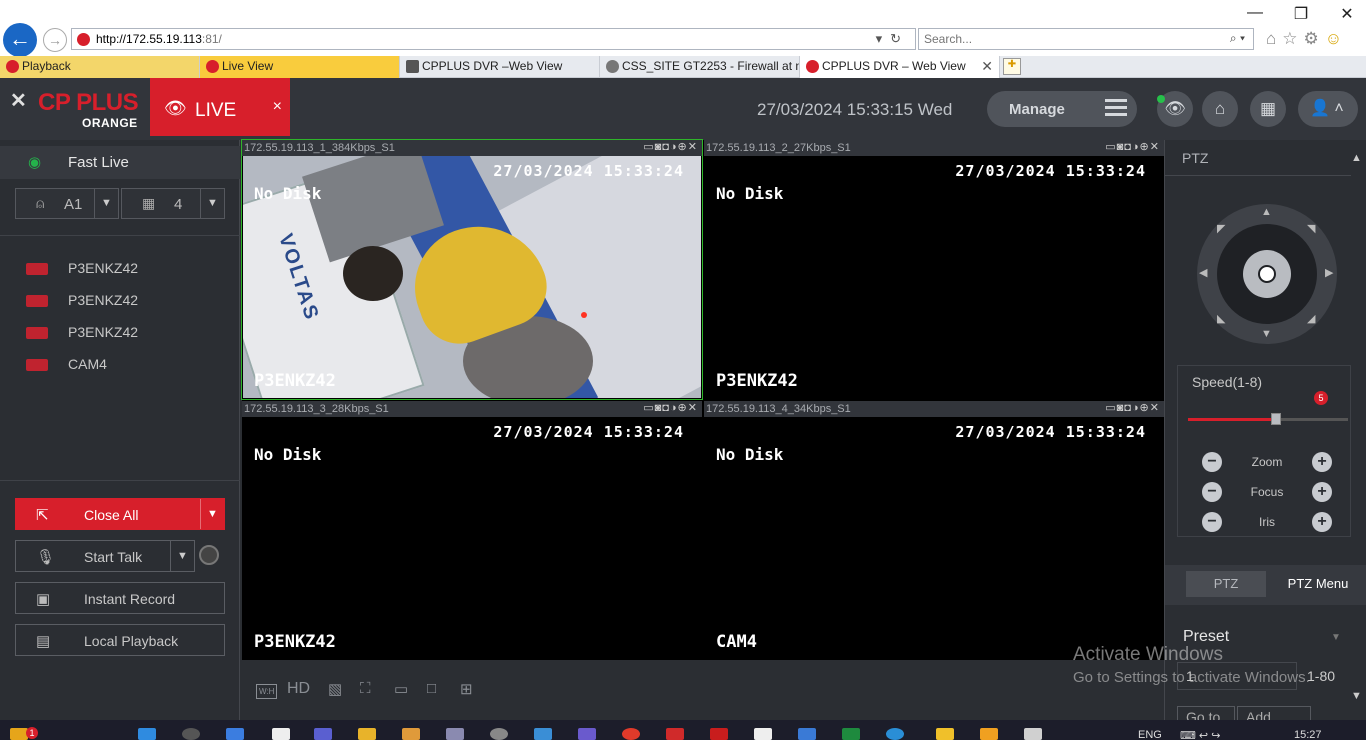 The height and width of the screenshot is (740, 1366). I want to click on ie-browser-icon, so click(895, 734).